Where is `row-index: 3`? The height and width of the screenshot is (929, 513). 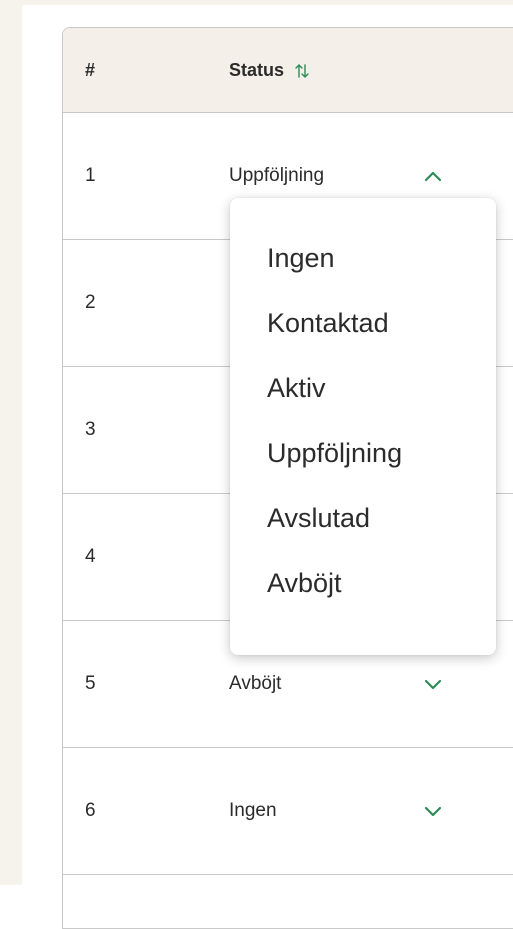
row-index: 3 is located at coordinates (90, 429).